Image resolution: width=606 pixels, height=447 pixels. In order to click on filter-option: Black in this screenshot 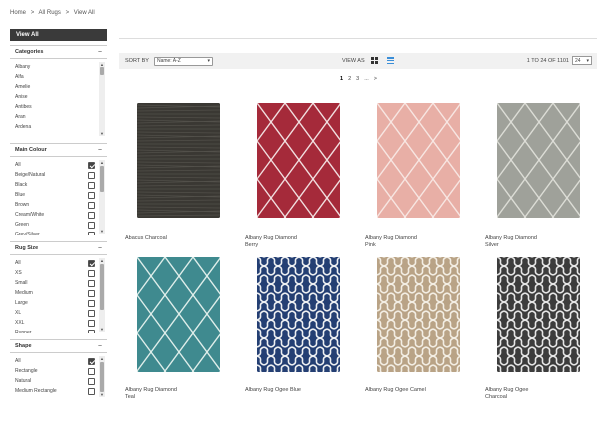, I will do `click(55, 185)`.